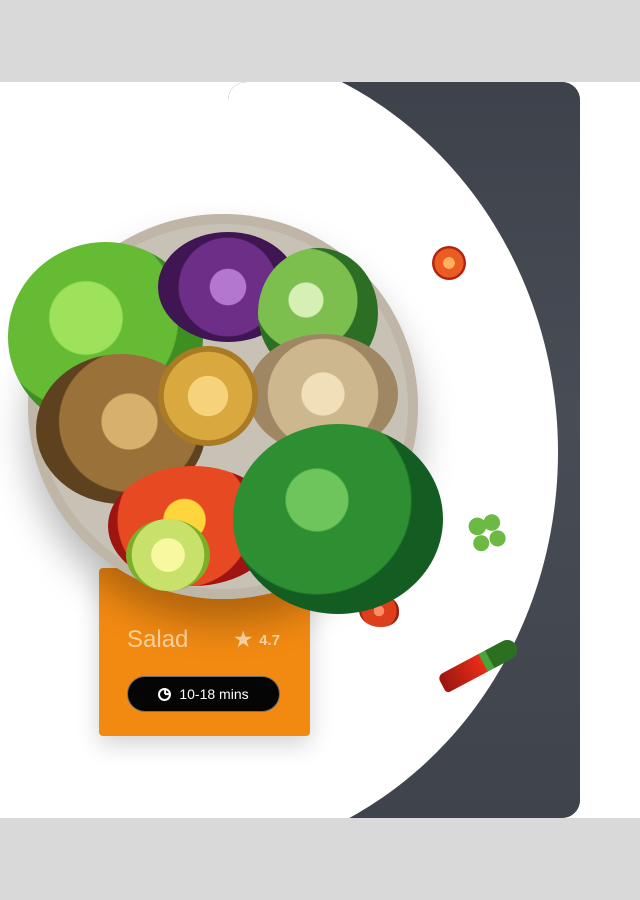  I want to click on spinach-leaves, so click(338, 519).